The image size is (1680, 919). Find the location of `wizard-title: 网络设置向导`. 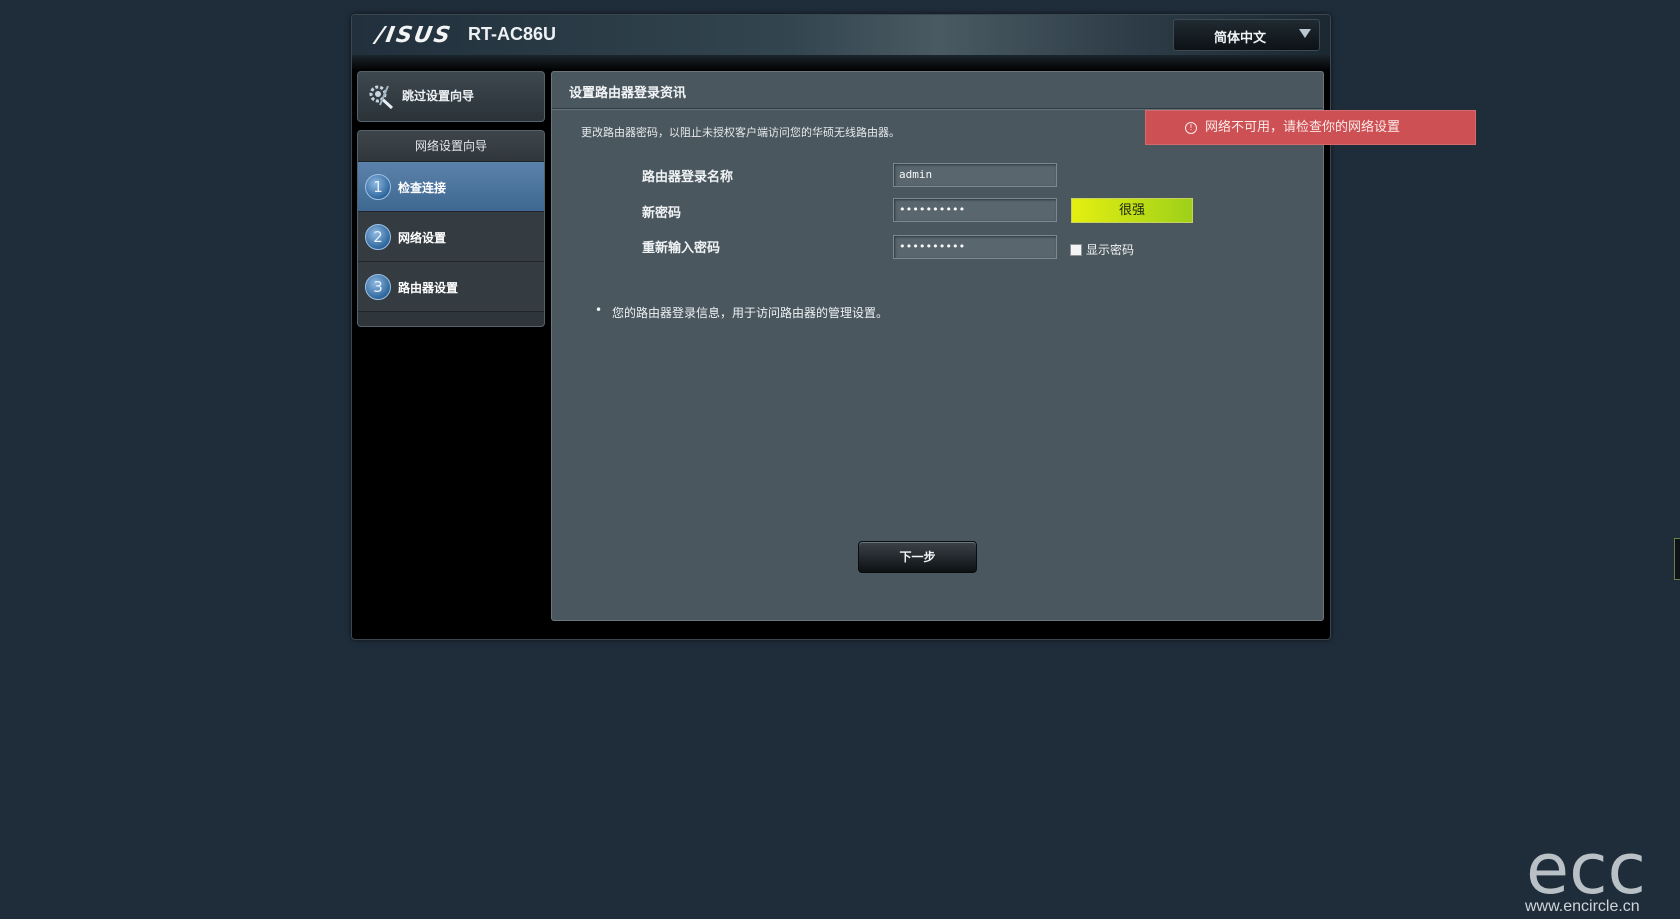

wizard-title: 网络设置向导 is located at coordinates (451, 146).